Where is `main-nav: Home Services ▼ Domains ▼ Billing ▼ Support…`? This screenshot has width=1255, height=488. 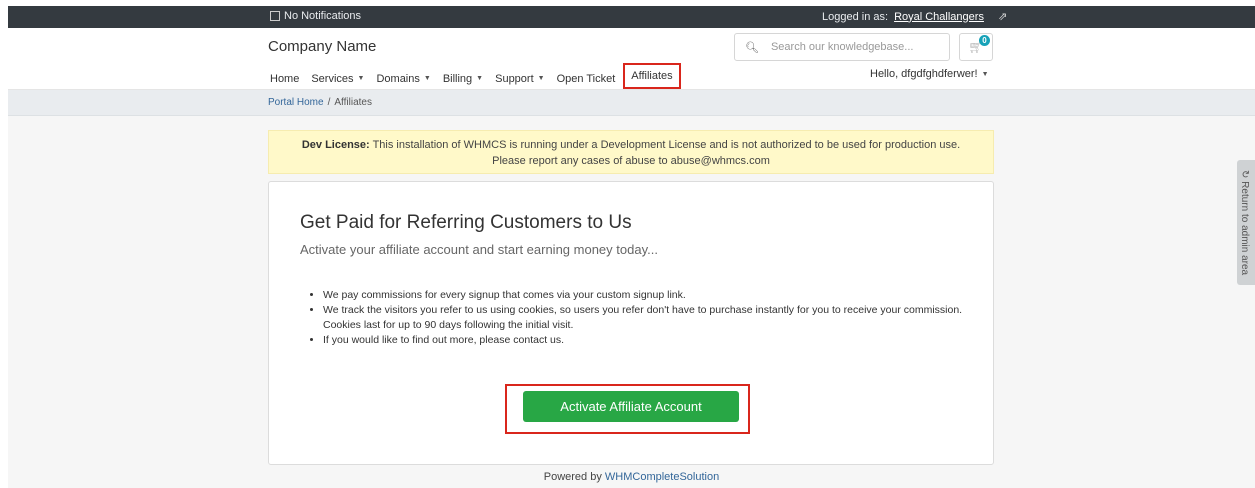 main-nav: Home Services ▼ Domains ▼ Billing ▼ Support… is located at coordinates (481, 76).